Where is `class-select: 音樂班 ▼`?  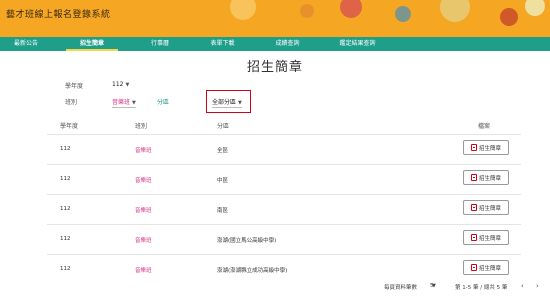 class-select: 音樂班 ▼ is located at coordinates (124, 102).